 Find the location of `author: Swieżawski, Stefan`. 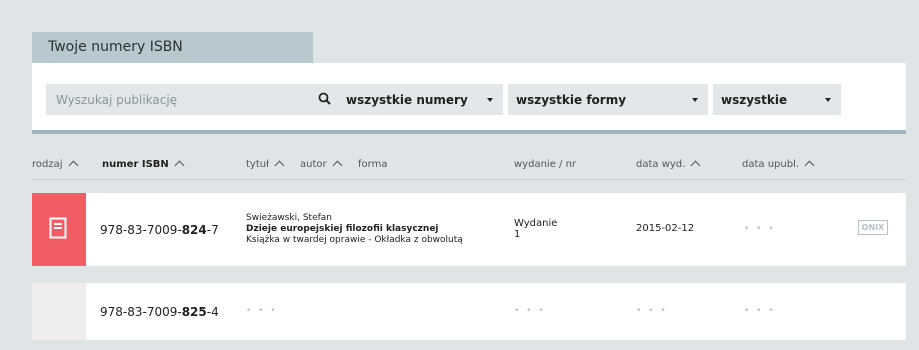

author: Swieżawski, Stefan is located at coordinates (289, 218).